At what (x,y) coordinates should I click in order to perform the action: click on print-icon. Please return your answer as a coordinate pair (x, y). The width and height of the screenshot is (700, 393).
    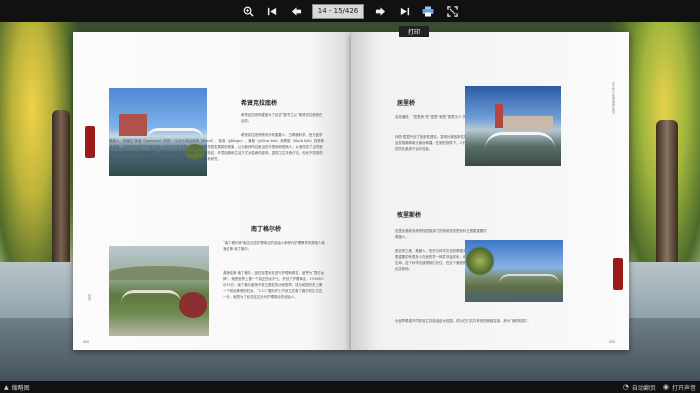
    Looking at the image, I should click on (428, 11).